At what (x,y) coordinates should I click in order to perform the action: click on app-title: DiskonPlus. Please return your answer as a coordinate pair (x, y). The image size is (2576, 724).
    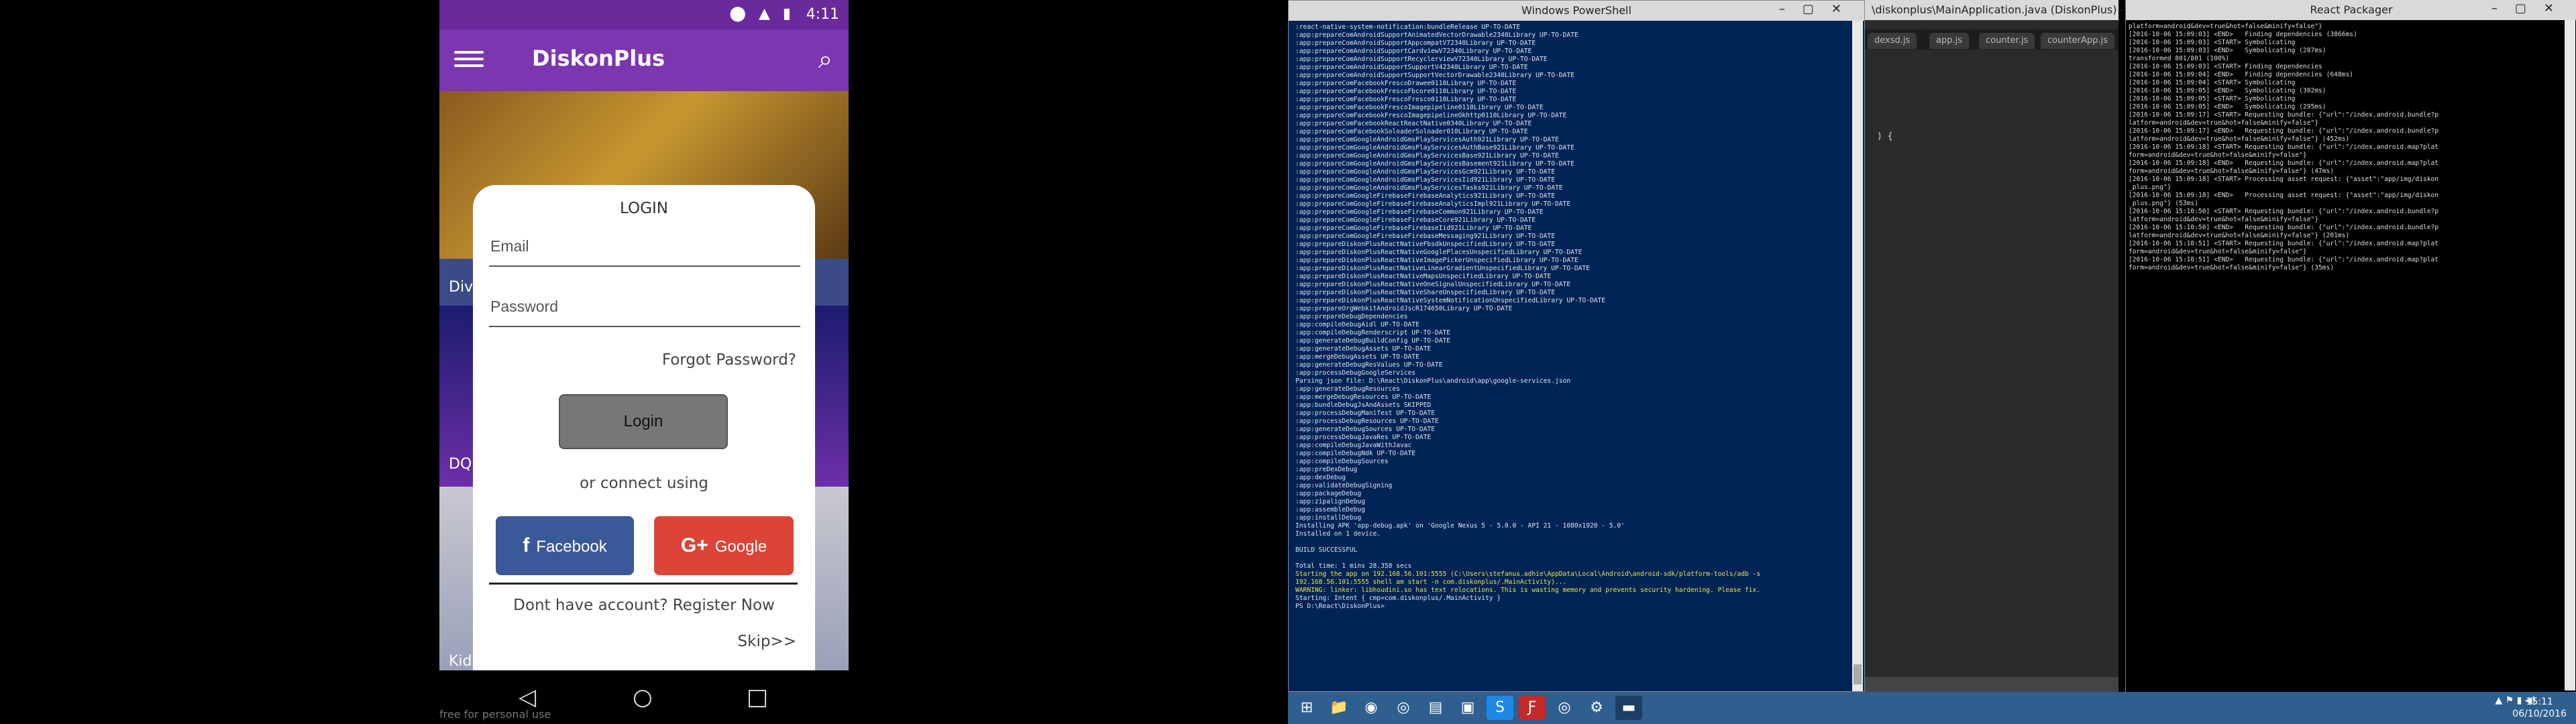
    Looking at the image, I should click on (598, 58).